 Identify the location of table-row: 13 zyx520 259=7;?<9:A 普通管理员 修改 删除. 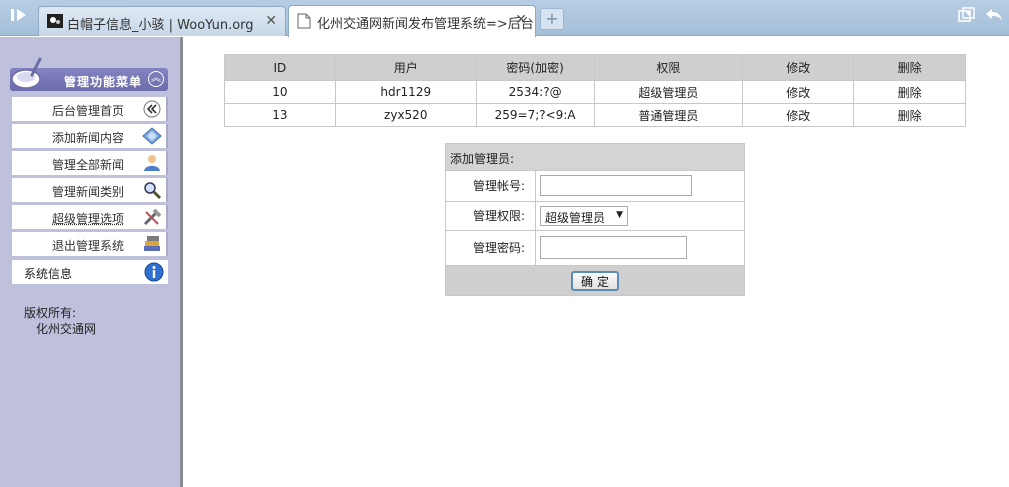
(595, 115).